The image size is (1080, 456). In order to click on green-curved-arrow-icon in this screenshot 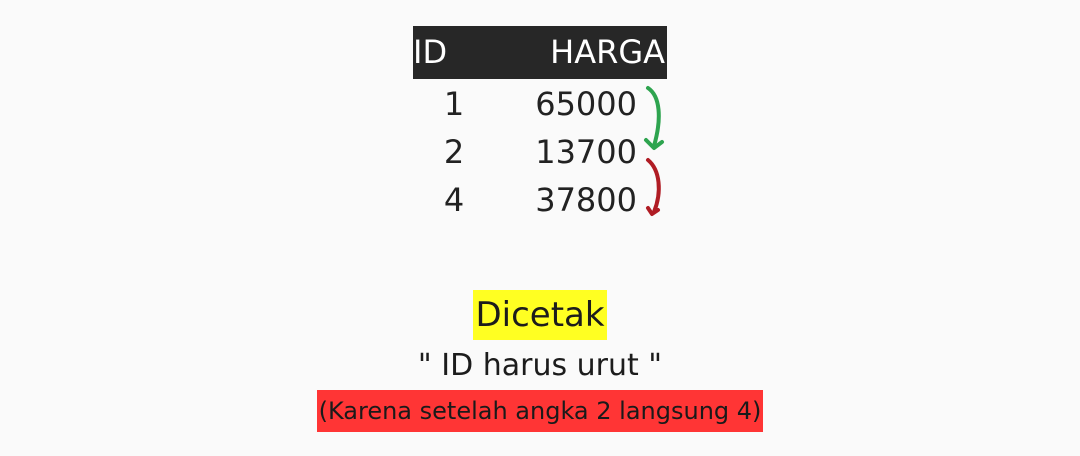, I will do `click(654, 118)`.